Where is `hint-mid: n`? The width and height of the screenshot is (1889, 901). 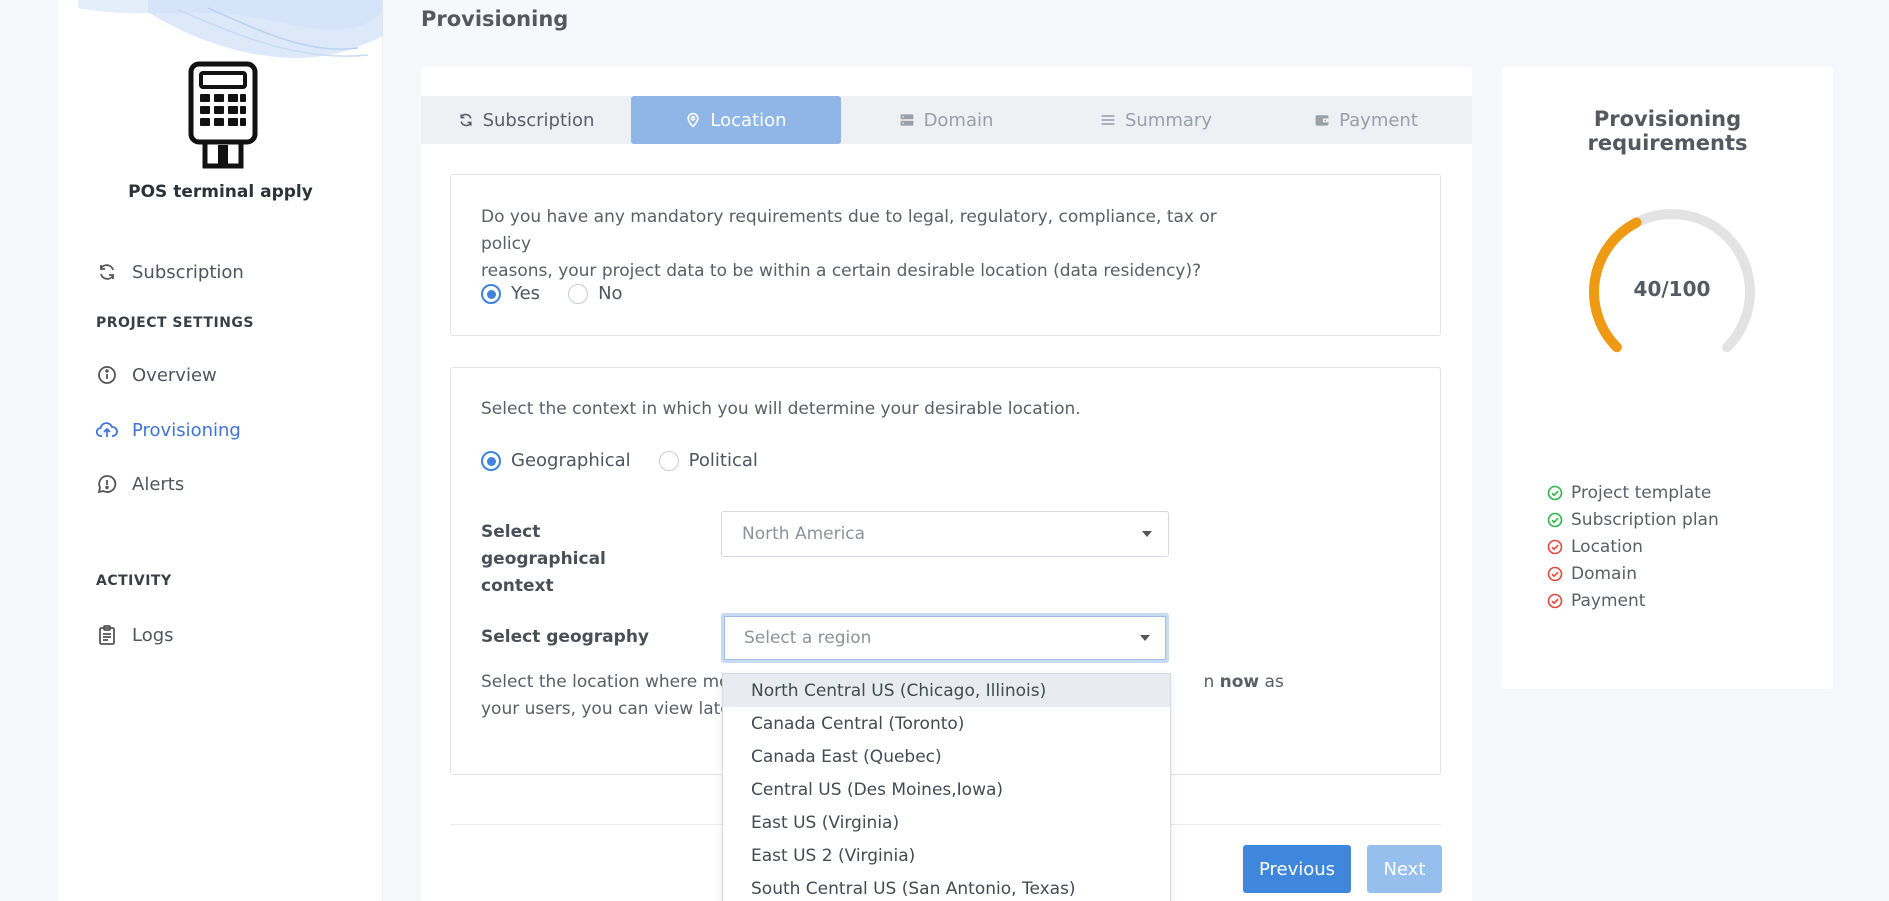 hint-mid: n is located at coordinates (1209, 682).